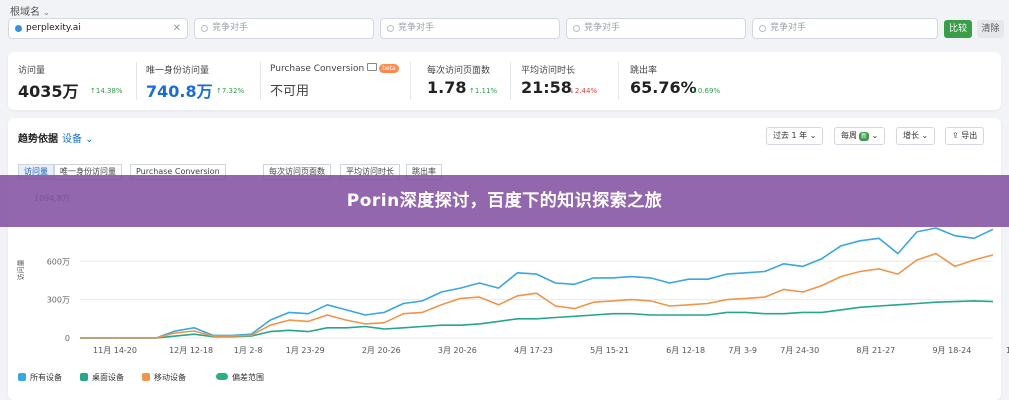 Image resolution: width=1009 pixels, height=400 pixels. What do you see at coordinates (191, 350) in the screenshot?
I see `x-tick-label: 12月 12-18` at bounding box center [191, 350].